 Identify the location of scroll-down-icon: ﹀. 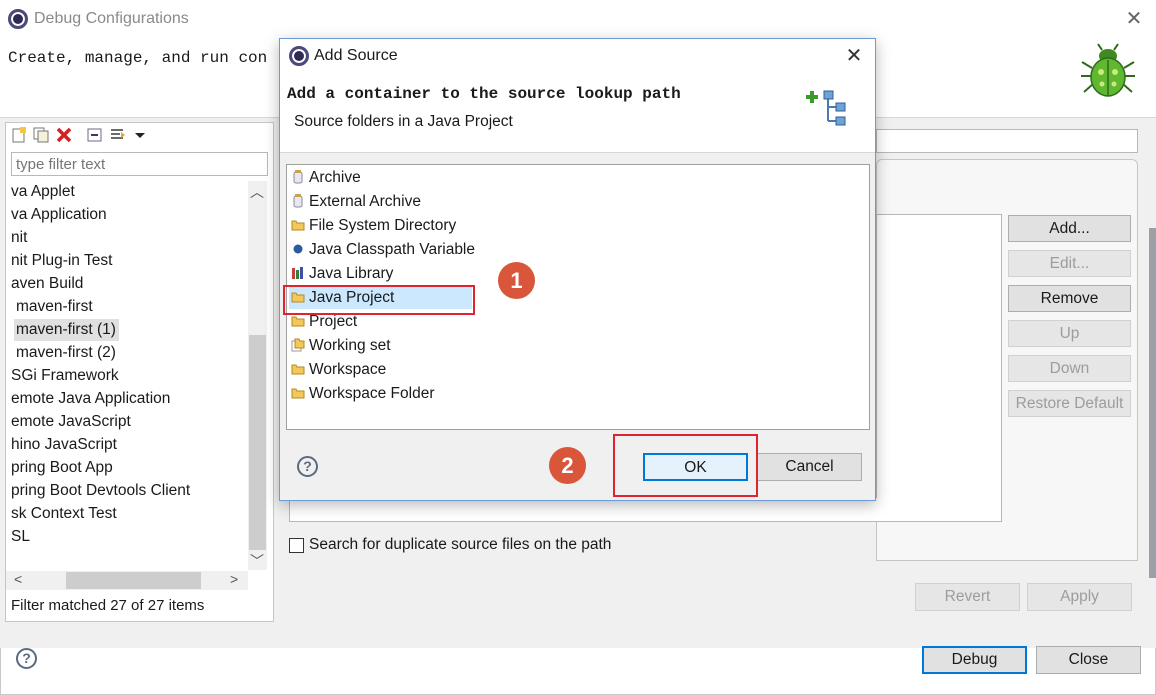
(257, 561).